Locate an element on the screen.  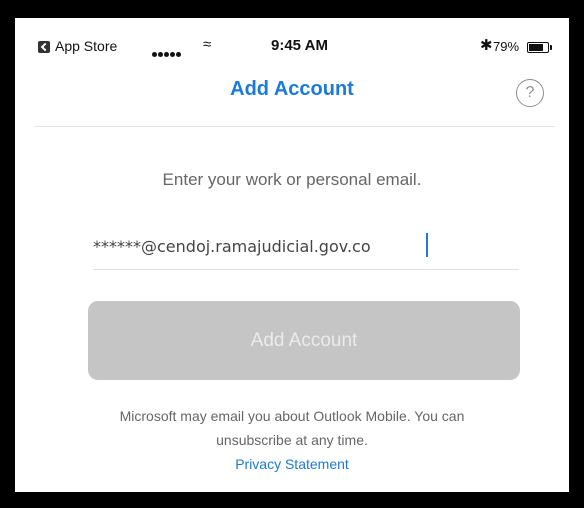
battery-percentage: 79% is located at coordinates (506, 46).